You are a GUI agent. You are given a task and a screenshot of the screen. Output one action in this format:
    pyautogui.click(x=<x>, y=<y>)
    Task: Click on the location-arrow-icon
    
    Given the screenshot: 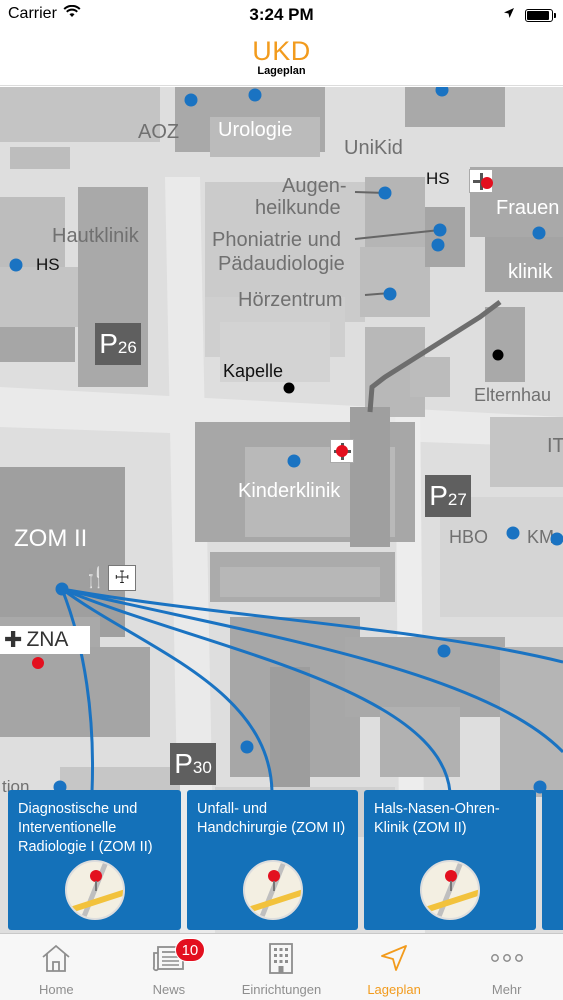 What is the action you would take?
    pyautogui.click(x=509, y=15)
    